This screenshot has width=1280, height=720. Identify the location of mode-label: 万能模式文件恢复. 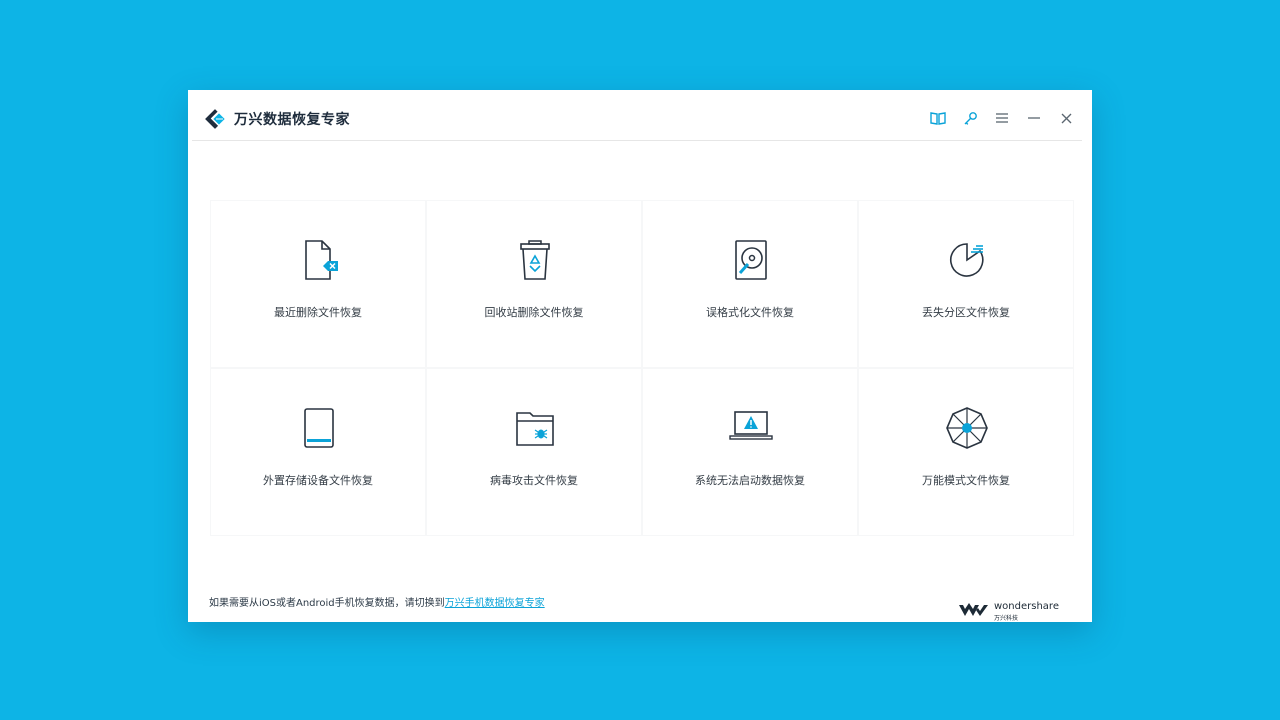
(966, 480).